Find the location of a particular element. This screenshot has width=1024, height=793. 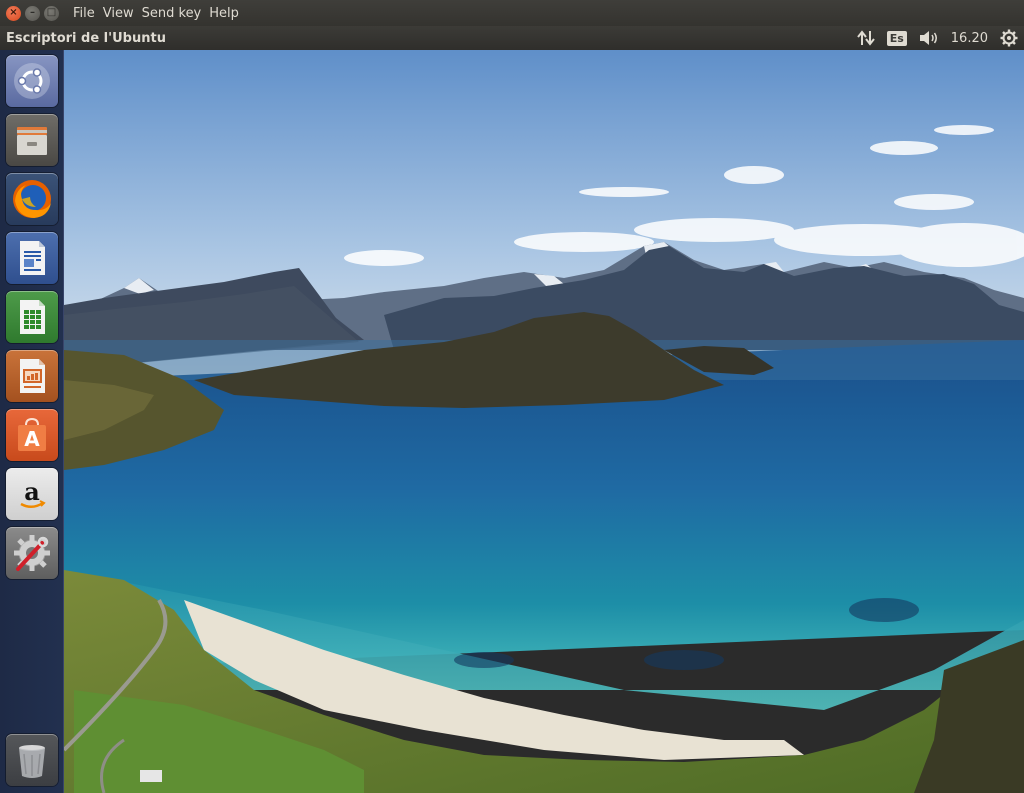

clock: 16.20 is located at coordinates (969, 38).